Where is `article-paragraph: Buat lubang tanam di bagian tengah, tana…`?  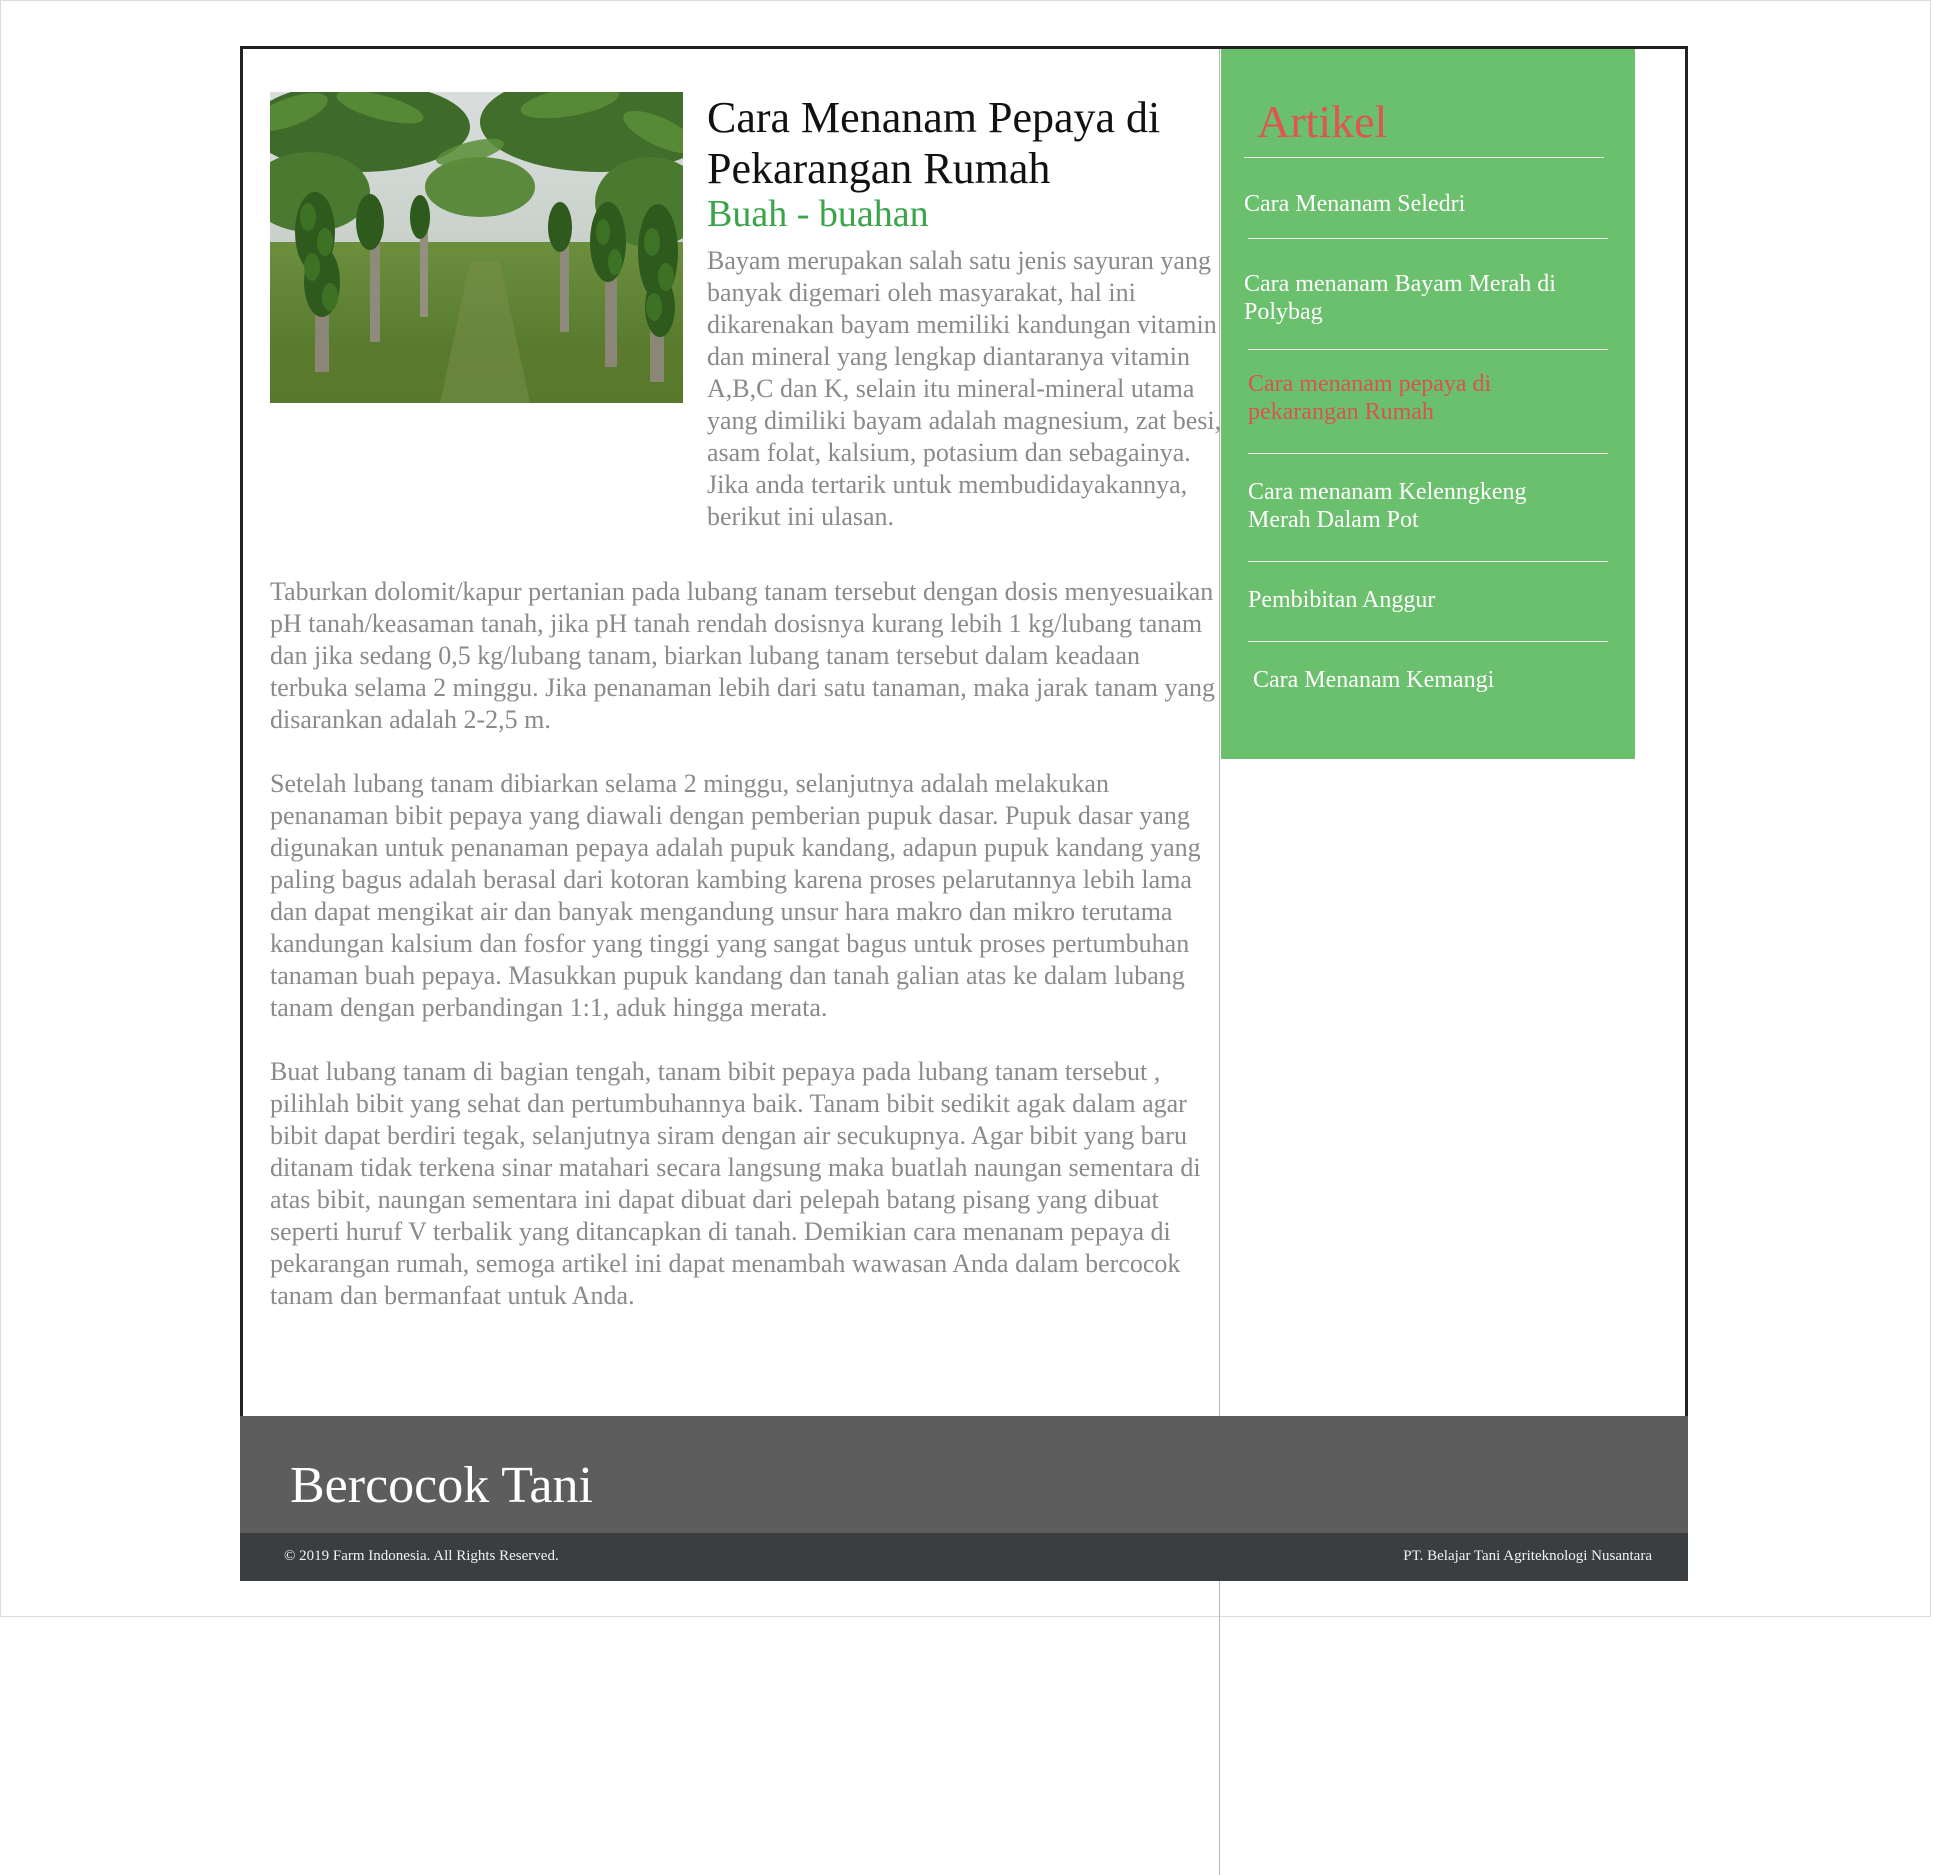
article-paragraph: Buat lubang tanam di bagian tengah, tana… is located at coordinates (735, 1183).